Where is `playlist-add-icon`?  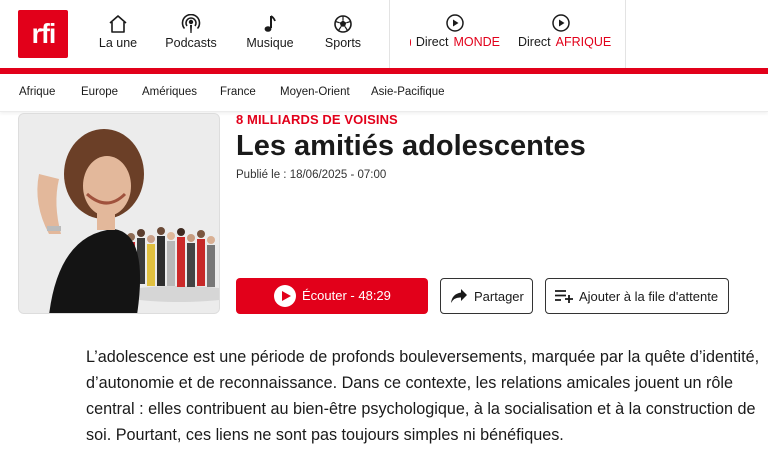 playlist-add-icon is located at coordinates (564, 296).